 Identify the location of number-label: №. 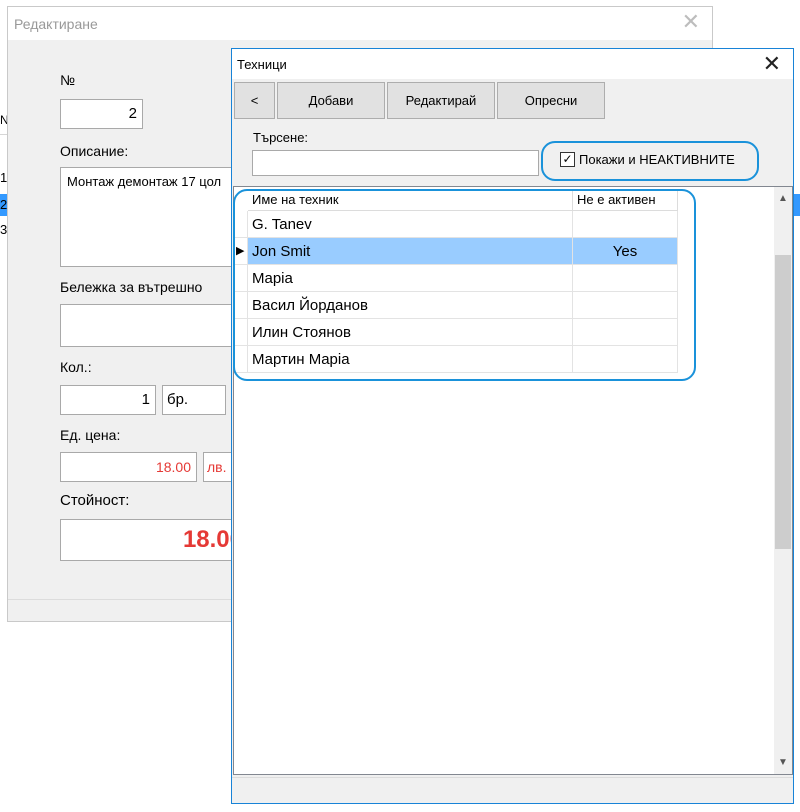
(68, 80).